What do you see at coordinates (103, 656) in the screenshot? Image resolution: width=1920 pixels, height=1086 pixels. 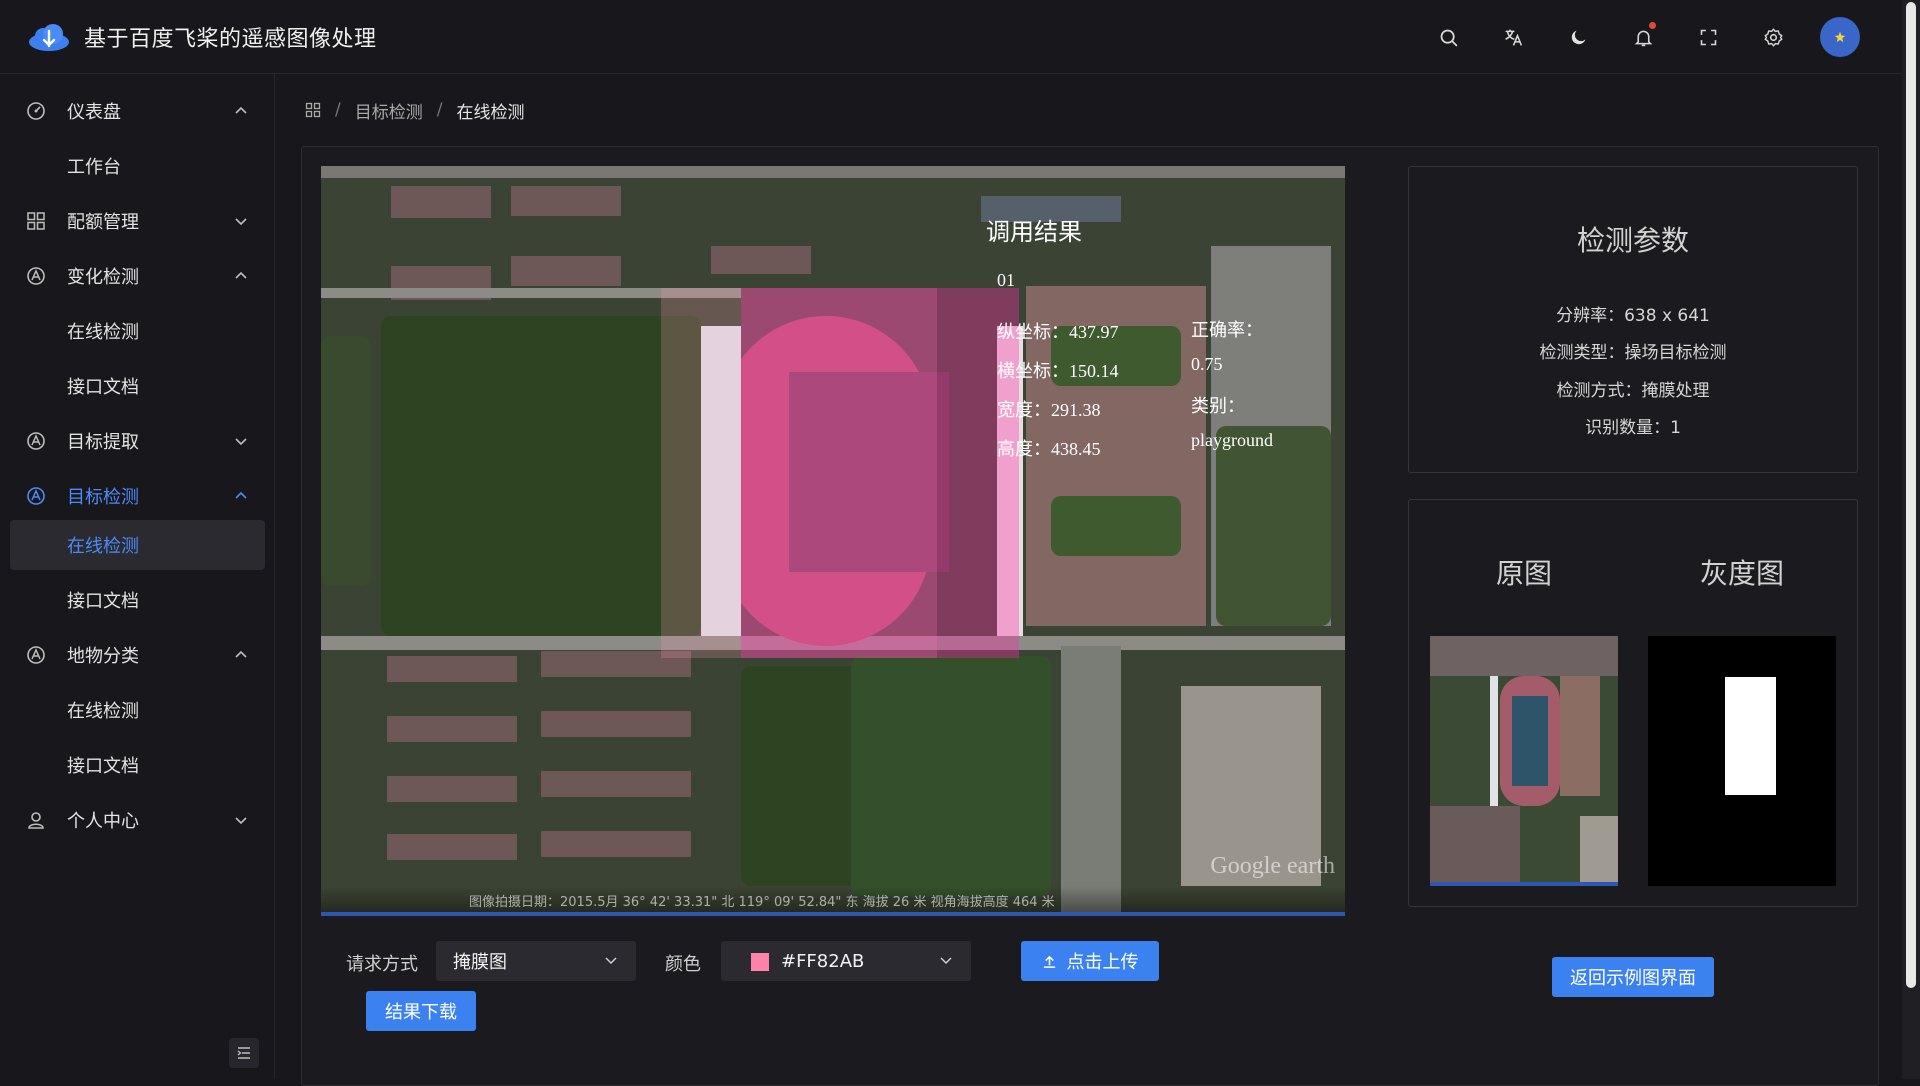 I see `sidebar-group-label: 地物分类` at bounding box center [103, 656].